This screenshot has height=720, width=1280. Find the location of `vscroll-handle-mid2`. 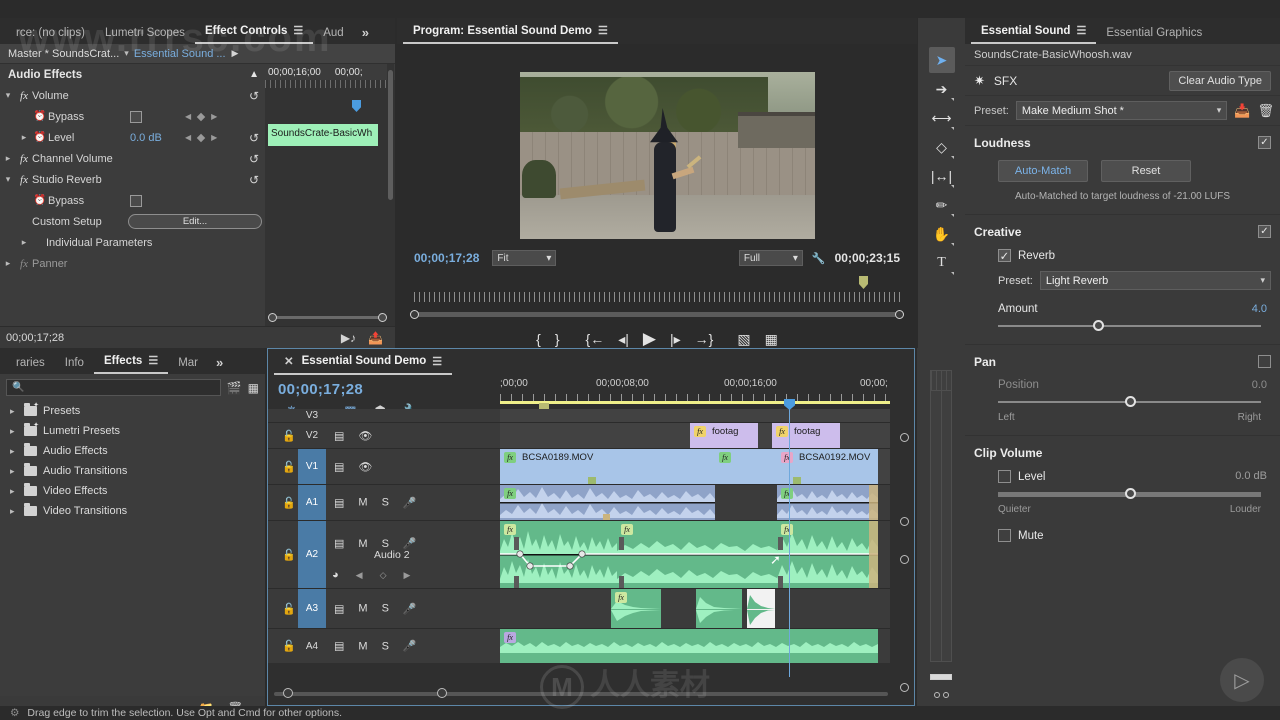

vscroll-handle-mid2 is located at coordinates (904, 559).